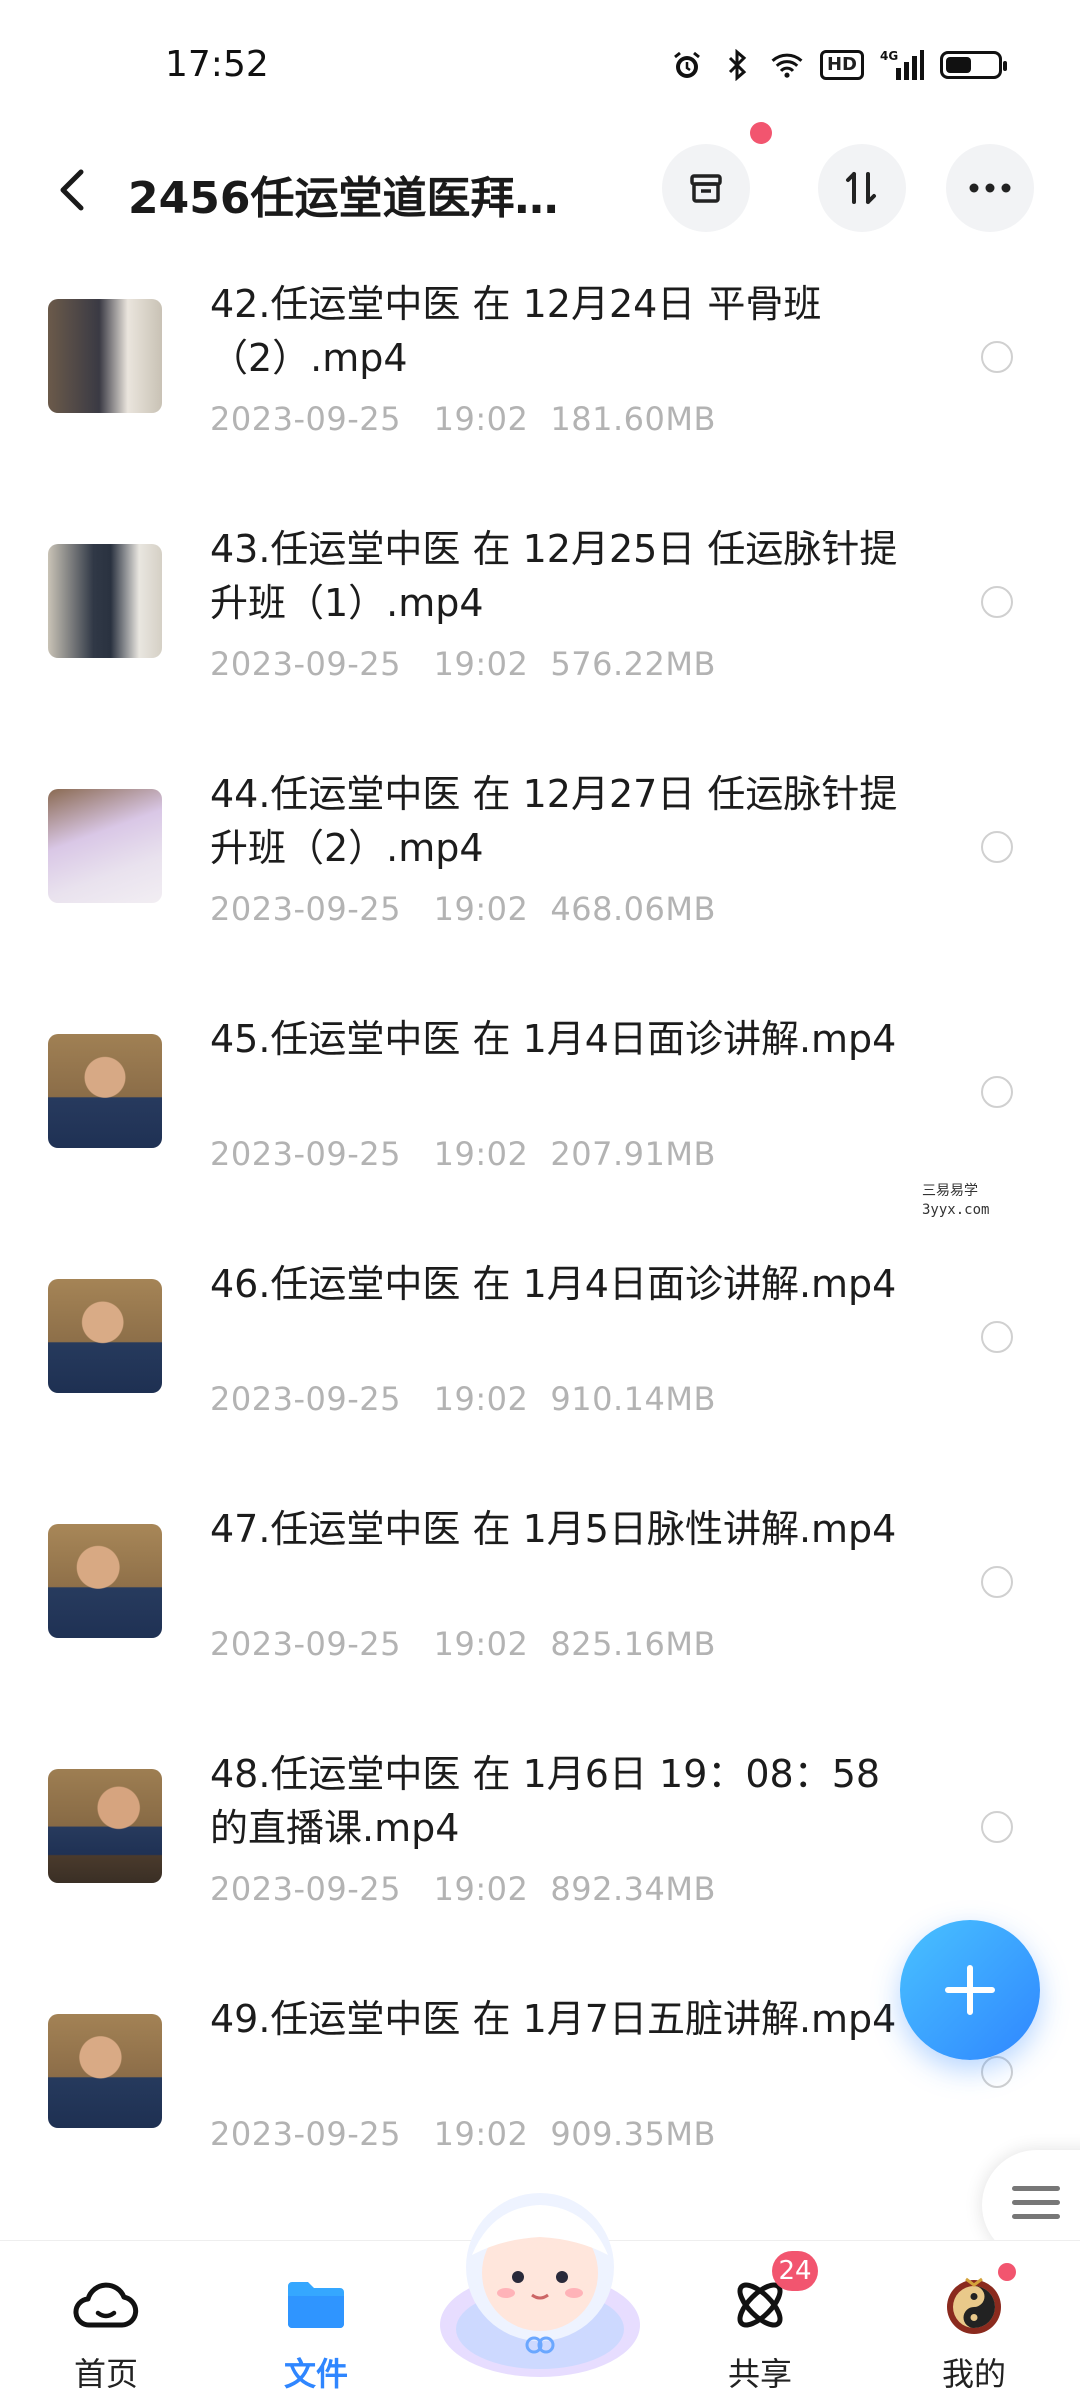 Image resolution: width=1080 pixels, height=2401 pixels. Describe the element at coordinates (463, 664) in the screenshot. I see `file-meta: 2023-09-25 19:02 576.22MB` at that location.